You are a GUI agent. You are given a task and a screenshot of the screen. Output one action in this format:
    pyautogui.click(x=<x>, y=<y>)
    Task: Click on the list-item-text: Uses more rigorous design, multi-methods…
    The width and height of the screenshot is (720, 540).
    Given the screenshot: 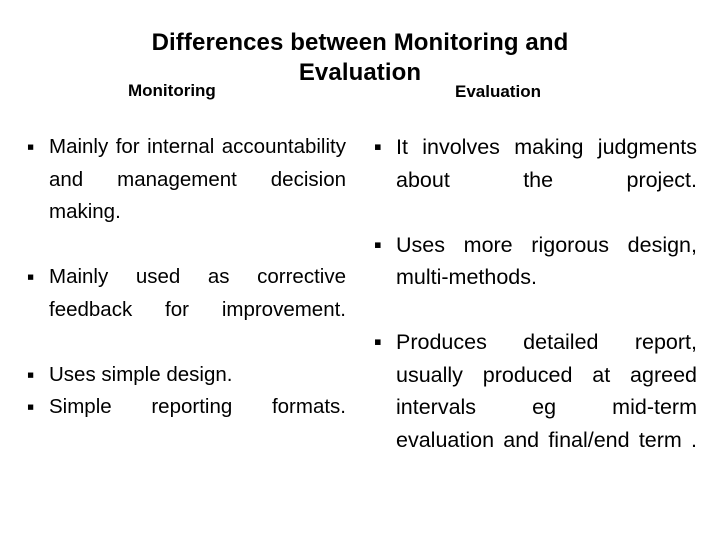 What is the action you would take?
    pyautogui.click(x=546, y=261)
    